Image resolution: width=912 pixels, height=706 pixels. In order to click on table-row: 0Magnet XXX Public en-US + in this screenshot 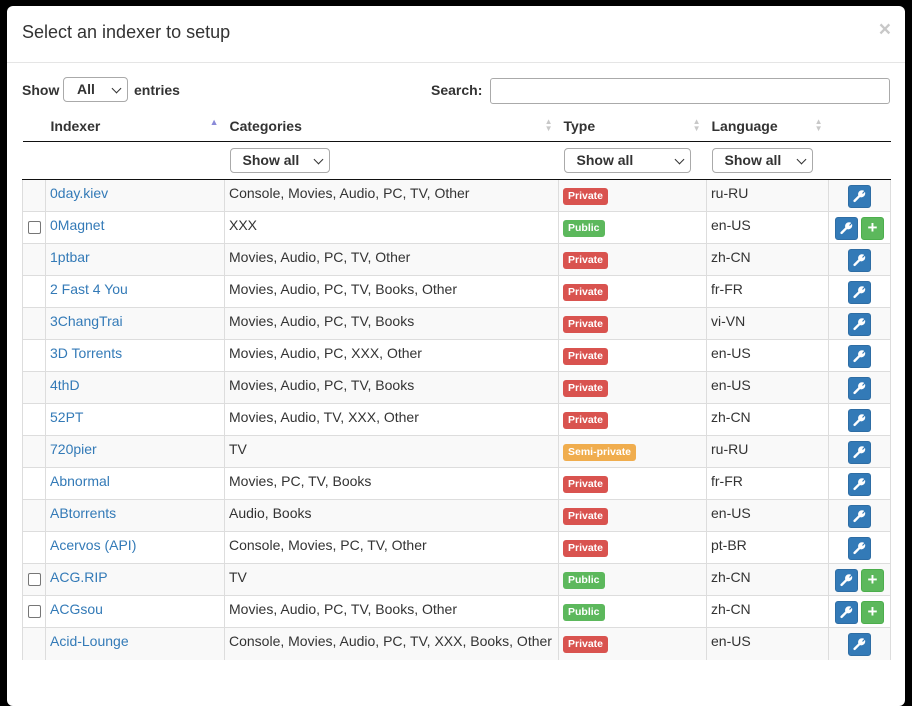, I will do `click(456, 227)`.